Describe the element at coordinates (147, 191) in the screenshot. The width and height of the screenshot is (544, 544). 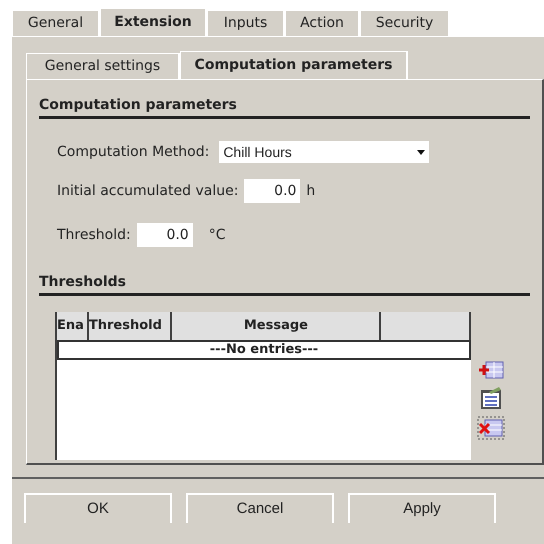
I see `field-label: Initial accumulated value:` at that location.